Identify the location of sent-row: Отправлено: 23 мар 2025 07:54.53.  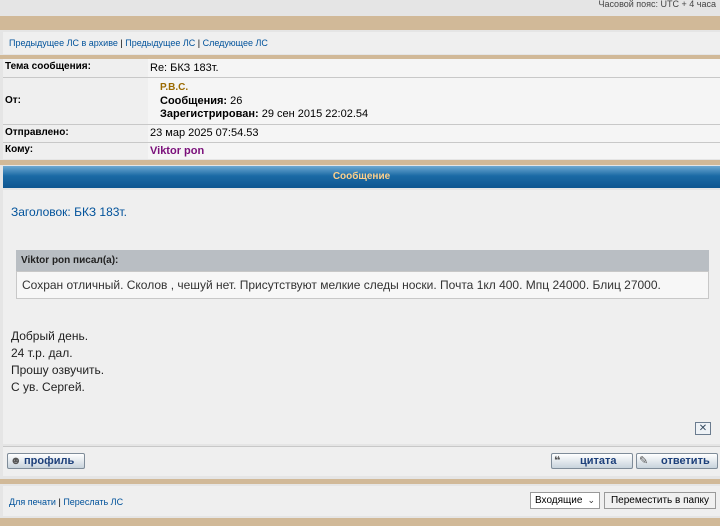
(361, 133).